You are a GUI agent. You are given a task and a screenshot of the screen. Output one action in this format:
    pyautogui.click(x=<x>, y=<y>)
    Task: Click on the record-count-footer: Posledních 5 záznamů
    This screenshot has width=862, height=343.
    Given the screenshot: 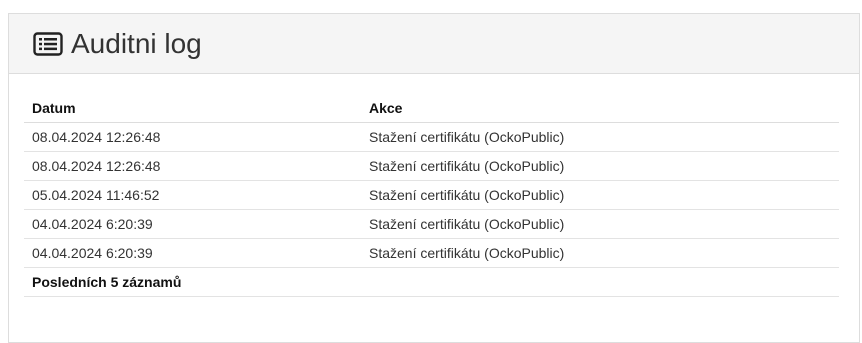 What is the action you would take?
    pyautogui.click(x=431, y=282)
    